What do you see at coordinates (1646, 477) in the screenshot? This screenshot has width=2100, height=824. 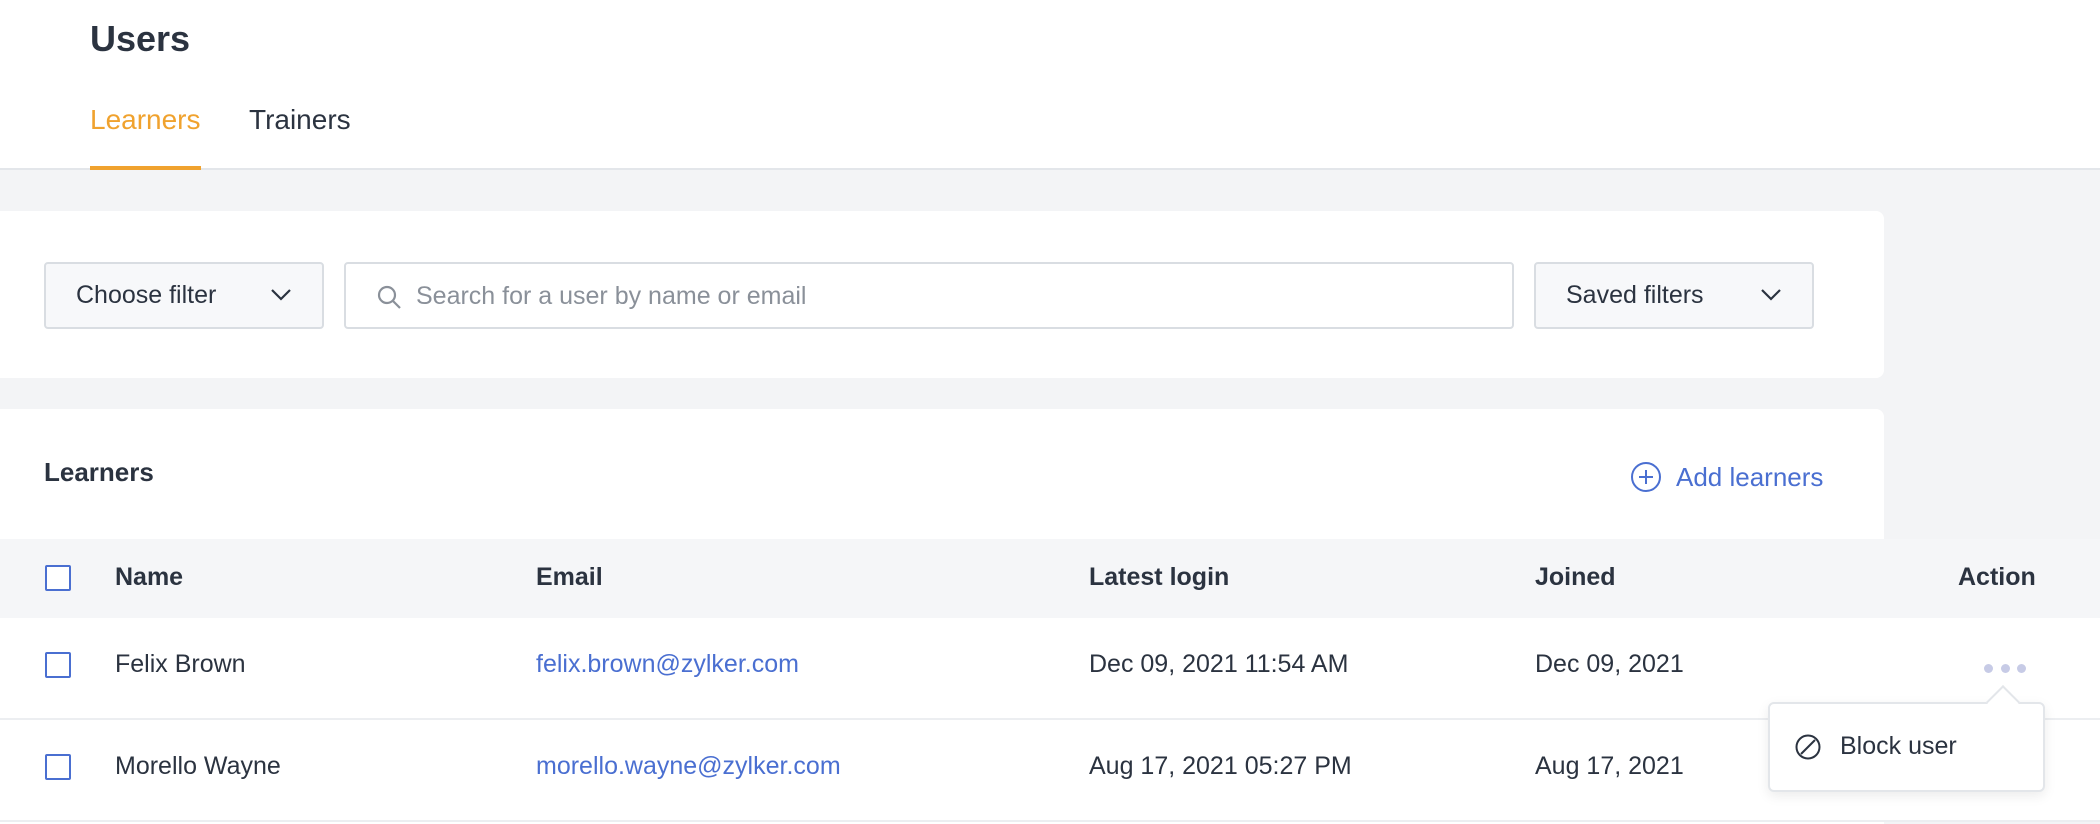 I see `plus-circle-icon` at bounding box center [1646, 477].